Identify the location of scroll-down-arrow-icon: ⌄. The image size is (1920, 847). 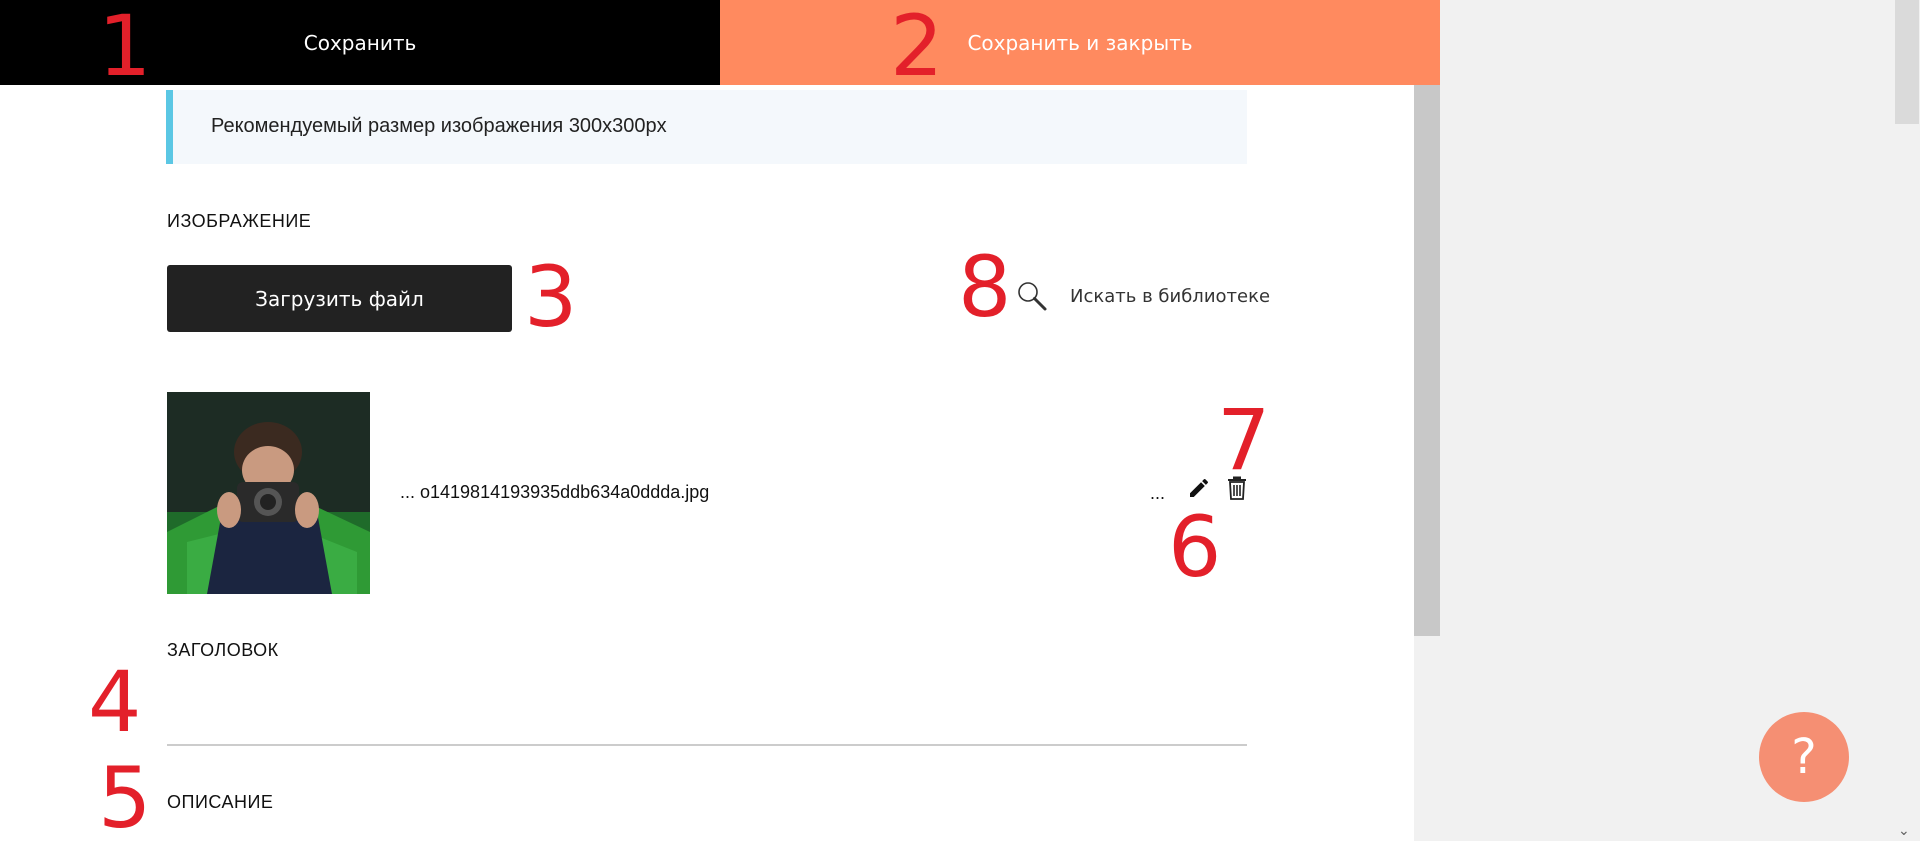
(1904, 830).